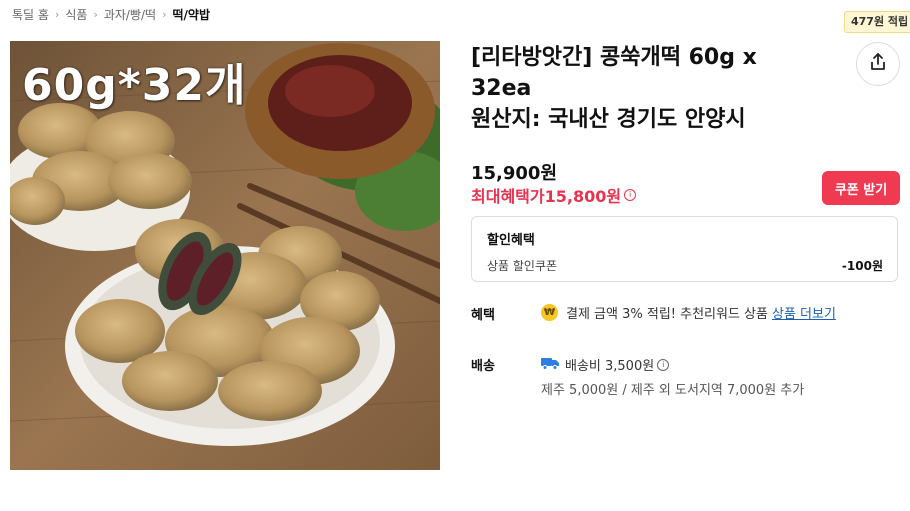  Describe the element at coordinates (614, 57) in the screenshot. I see `product-title-line: [리타방앗간] 콩쑥개떡 60g x` at that location.